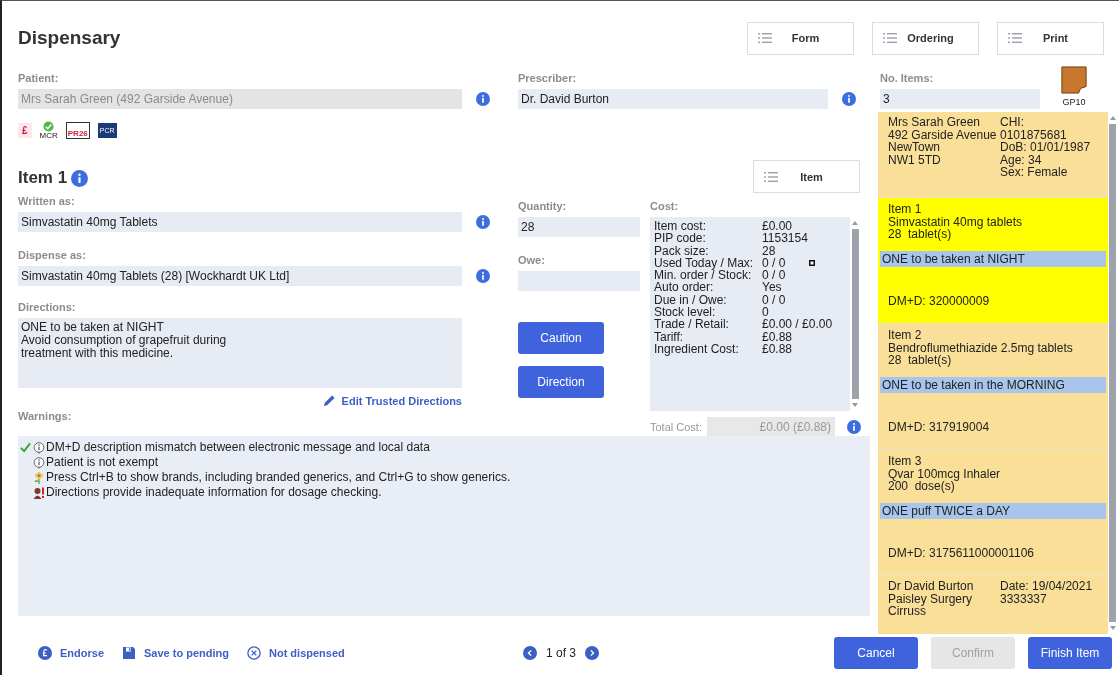 This screenshot has height=675, width=1119. Describe the element at coordinates (673, 99) in the screenshot. I see `prescriber-field: Dr. David Burton` at that location.